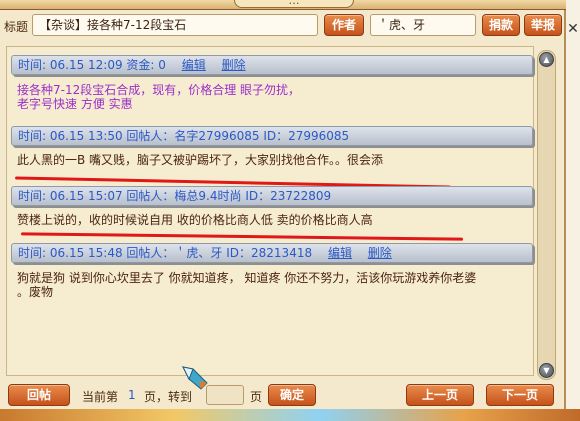 This screenshot has width=580, height=421. Describe the element at coordinates (175, 196) in the screenshot. I see `post-meta-3-text: 时间: 06.15 15:07 回帖人：梅总9.4时尚 ID：23722809` at that location.